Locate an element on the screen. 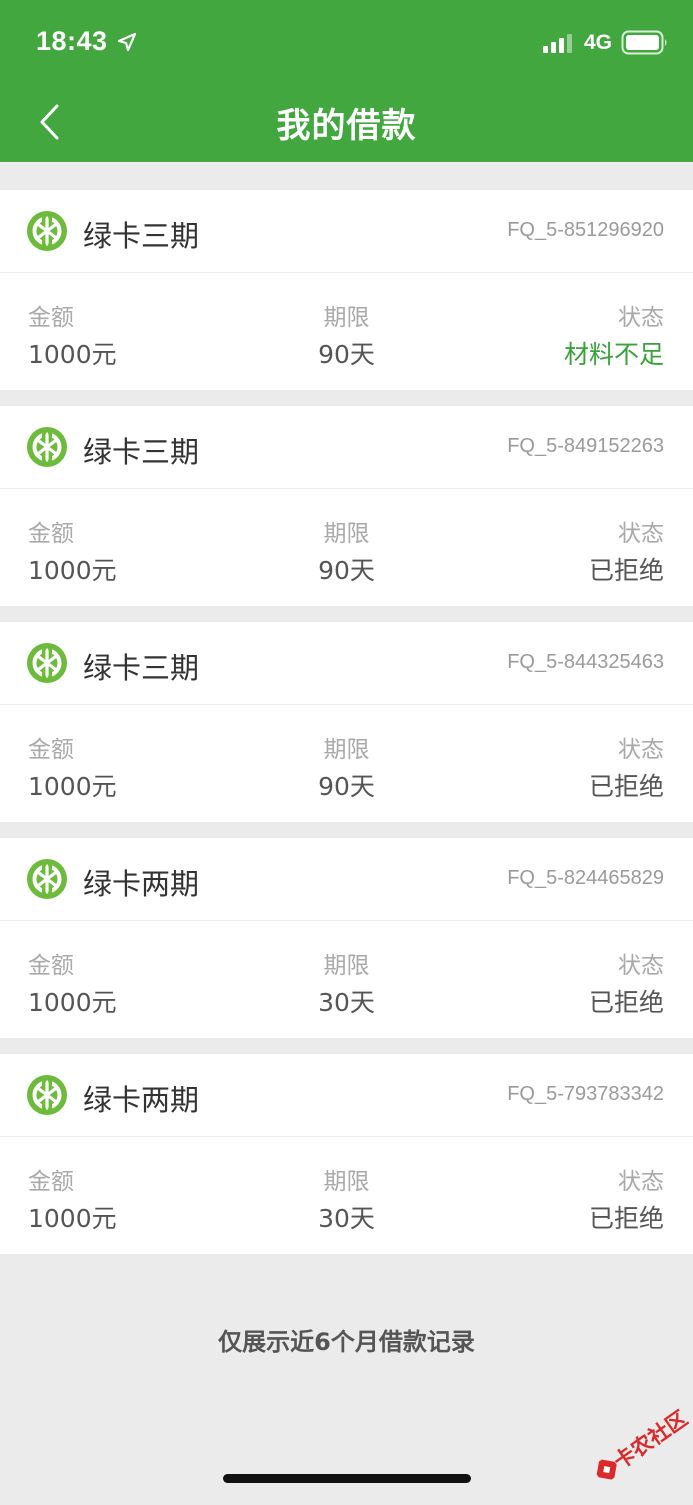 The height and width of the screenshot is (1505, 693). location-arrow-icon is located at coordinates (127, 42).